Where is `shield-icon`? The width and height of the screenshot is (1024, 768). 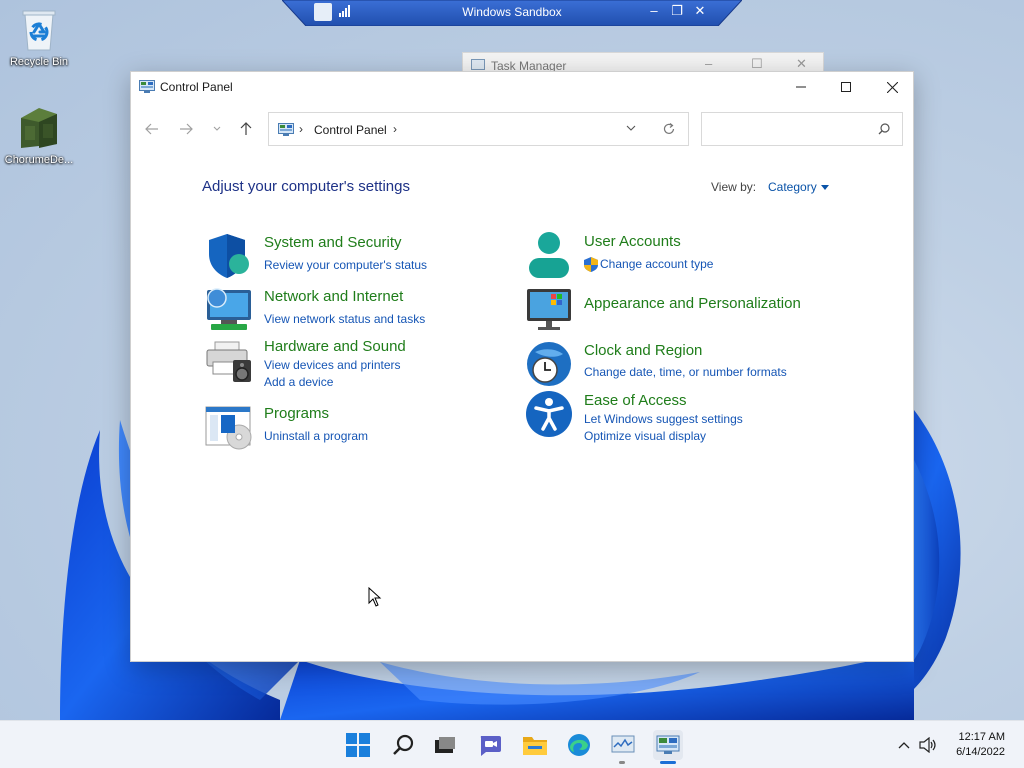 shield-icon is located at coordinates (229, 256).